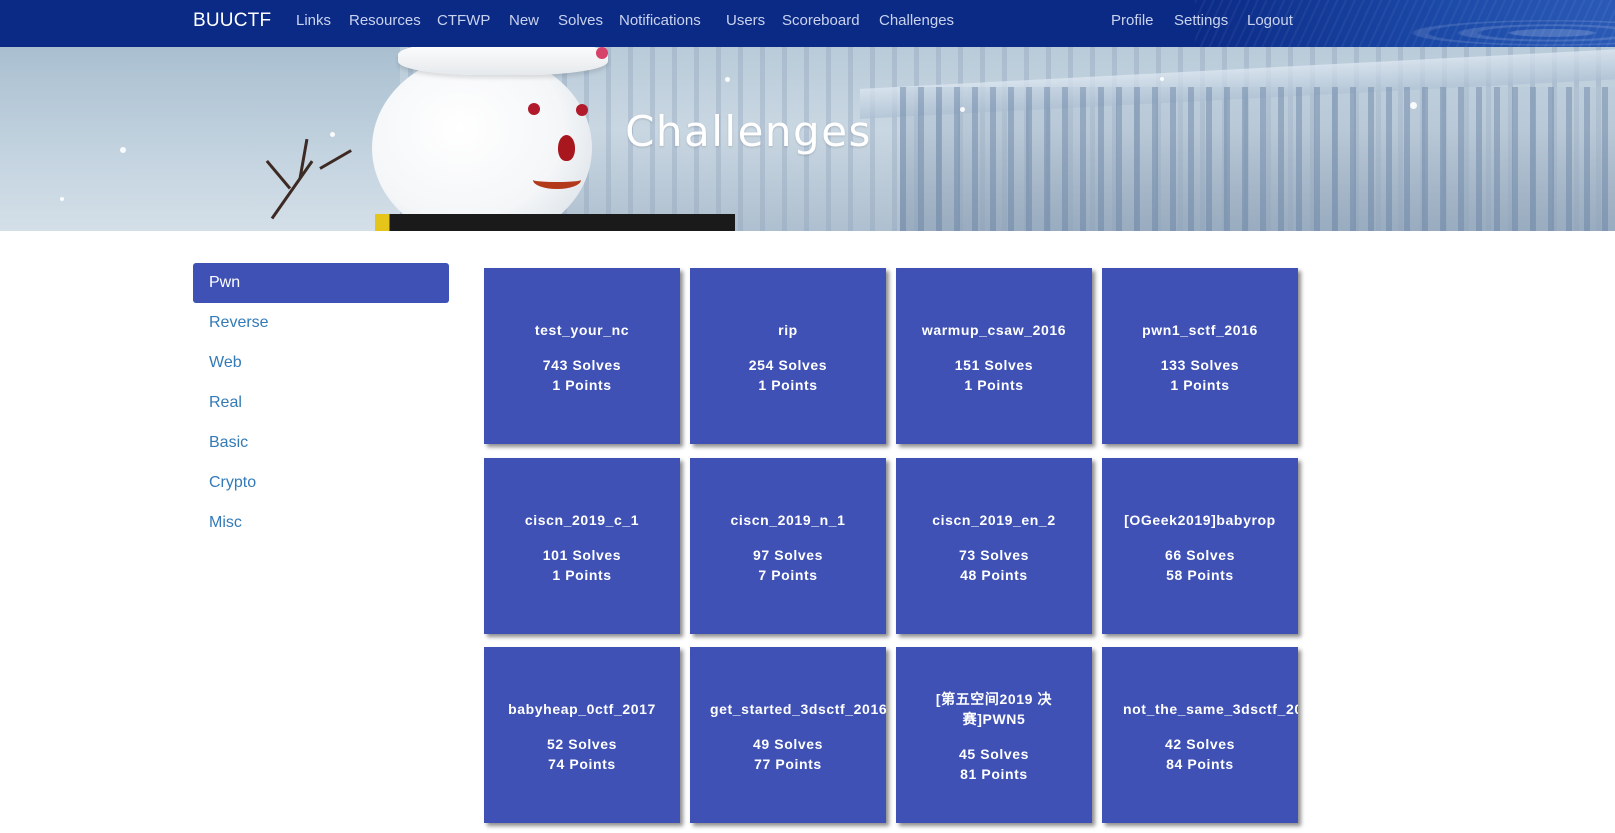 This screenshot has width=1615, height=833. I want to click on challenge-card: ciscn_2019_en_2 73 Solves 48 Points, so click(994, 546).